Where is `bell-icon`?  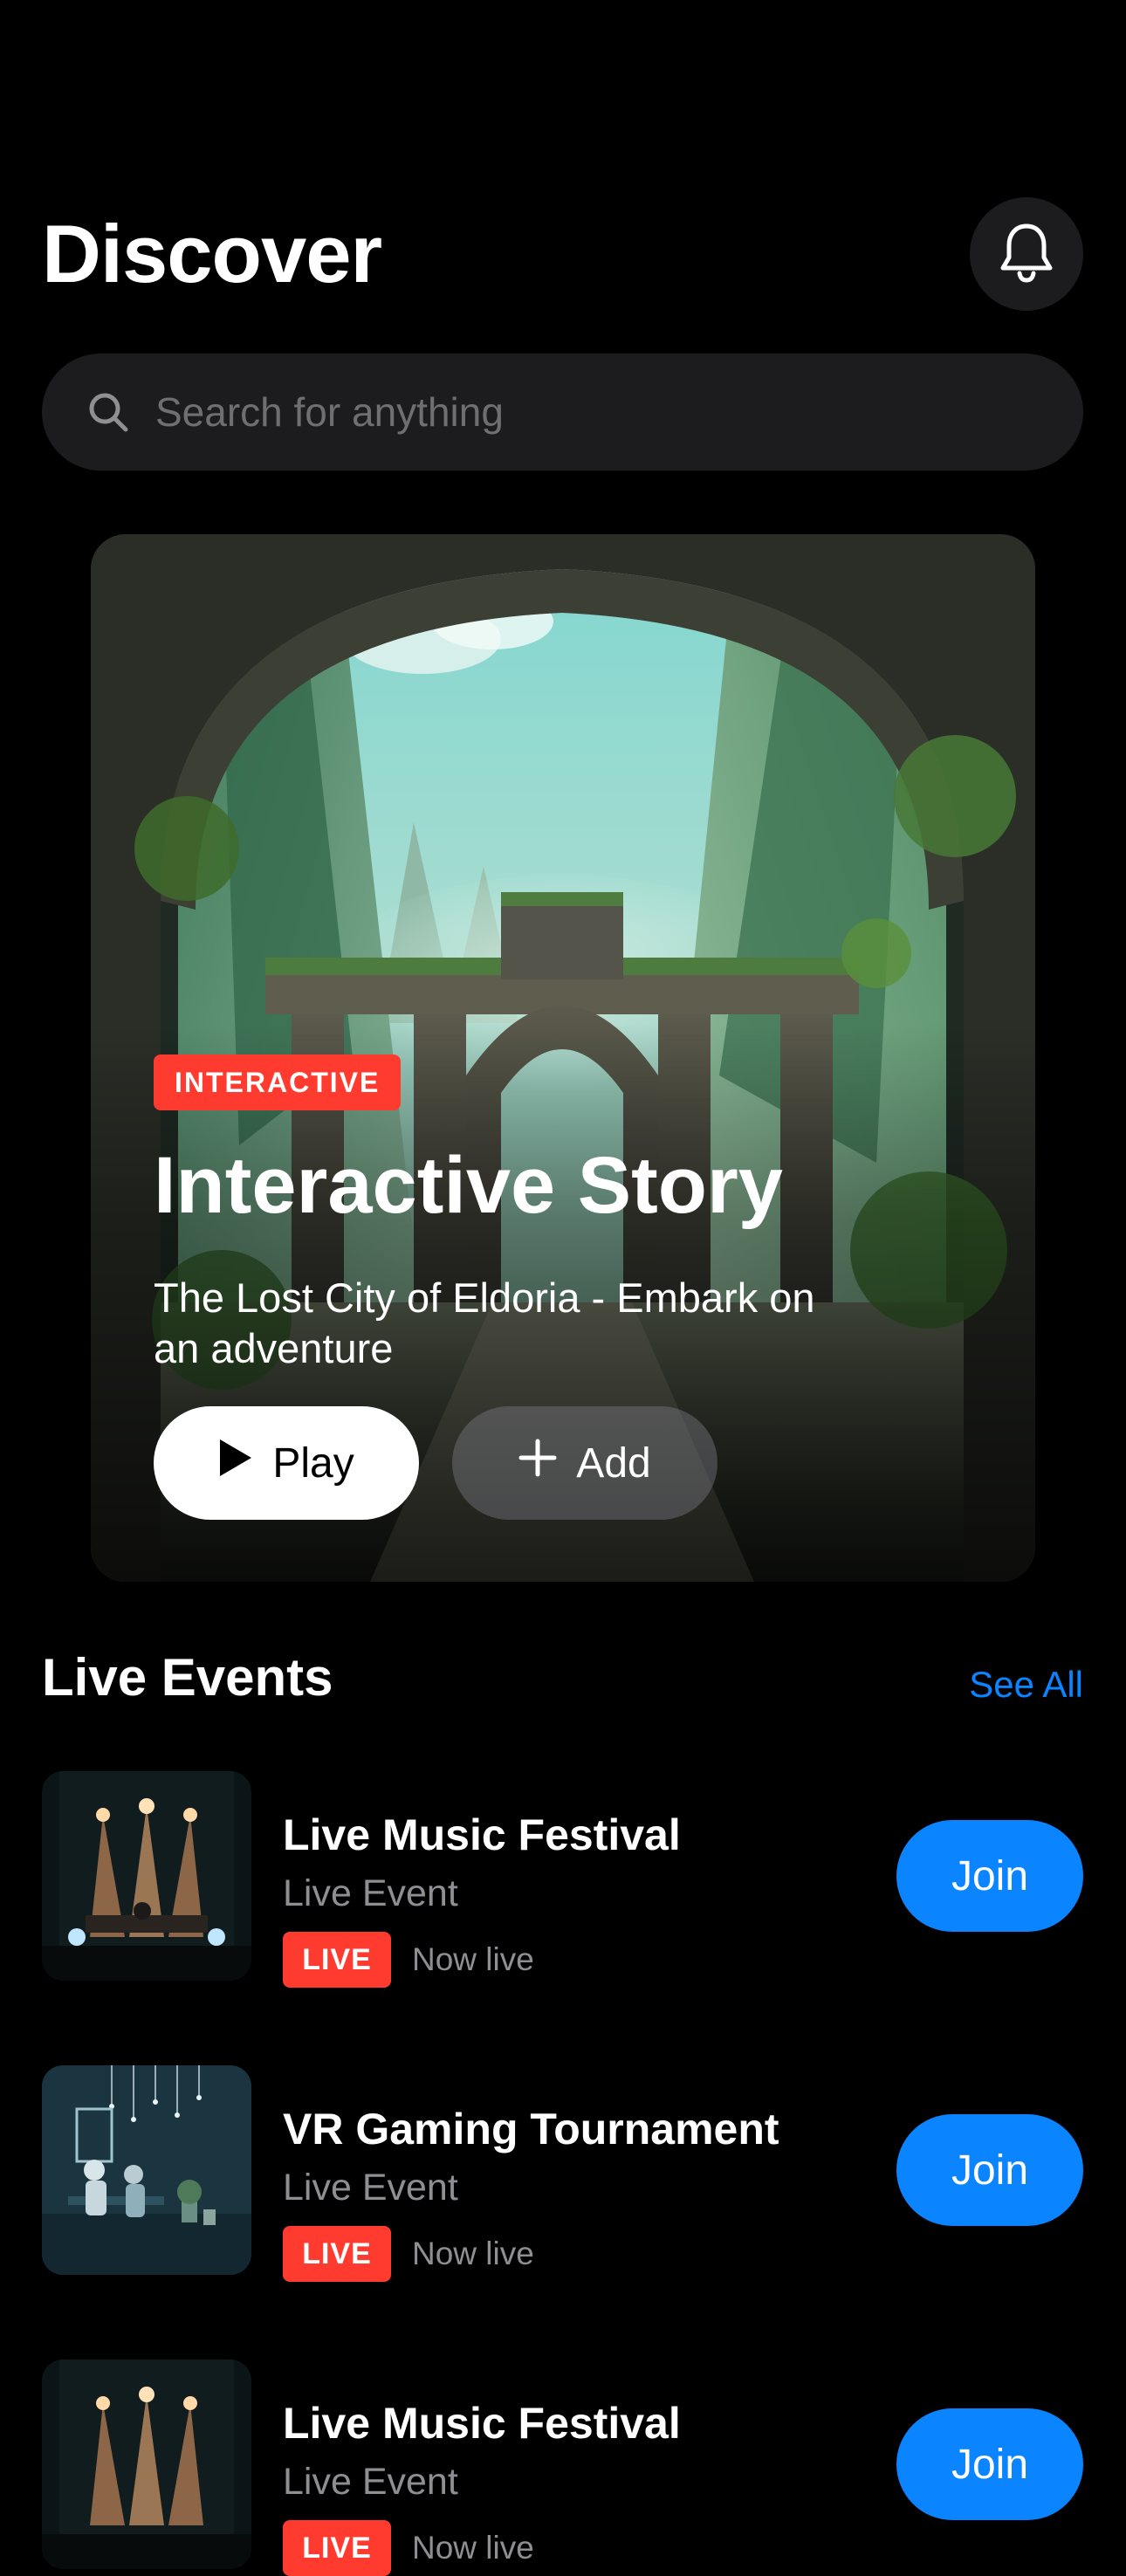 bell-icon is located at coordinates (1026, 255).